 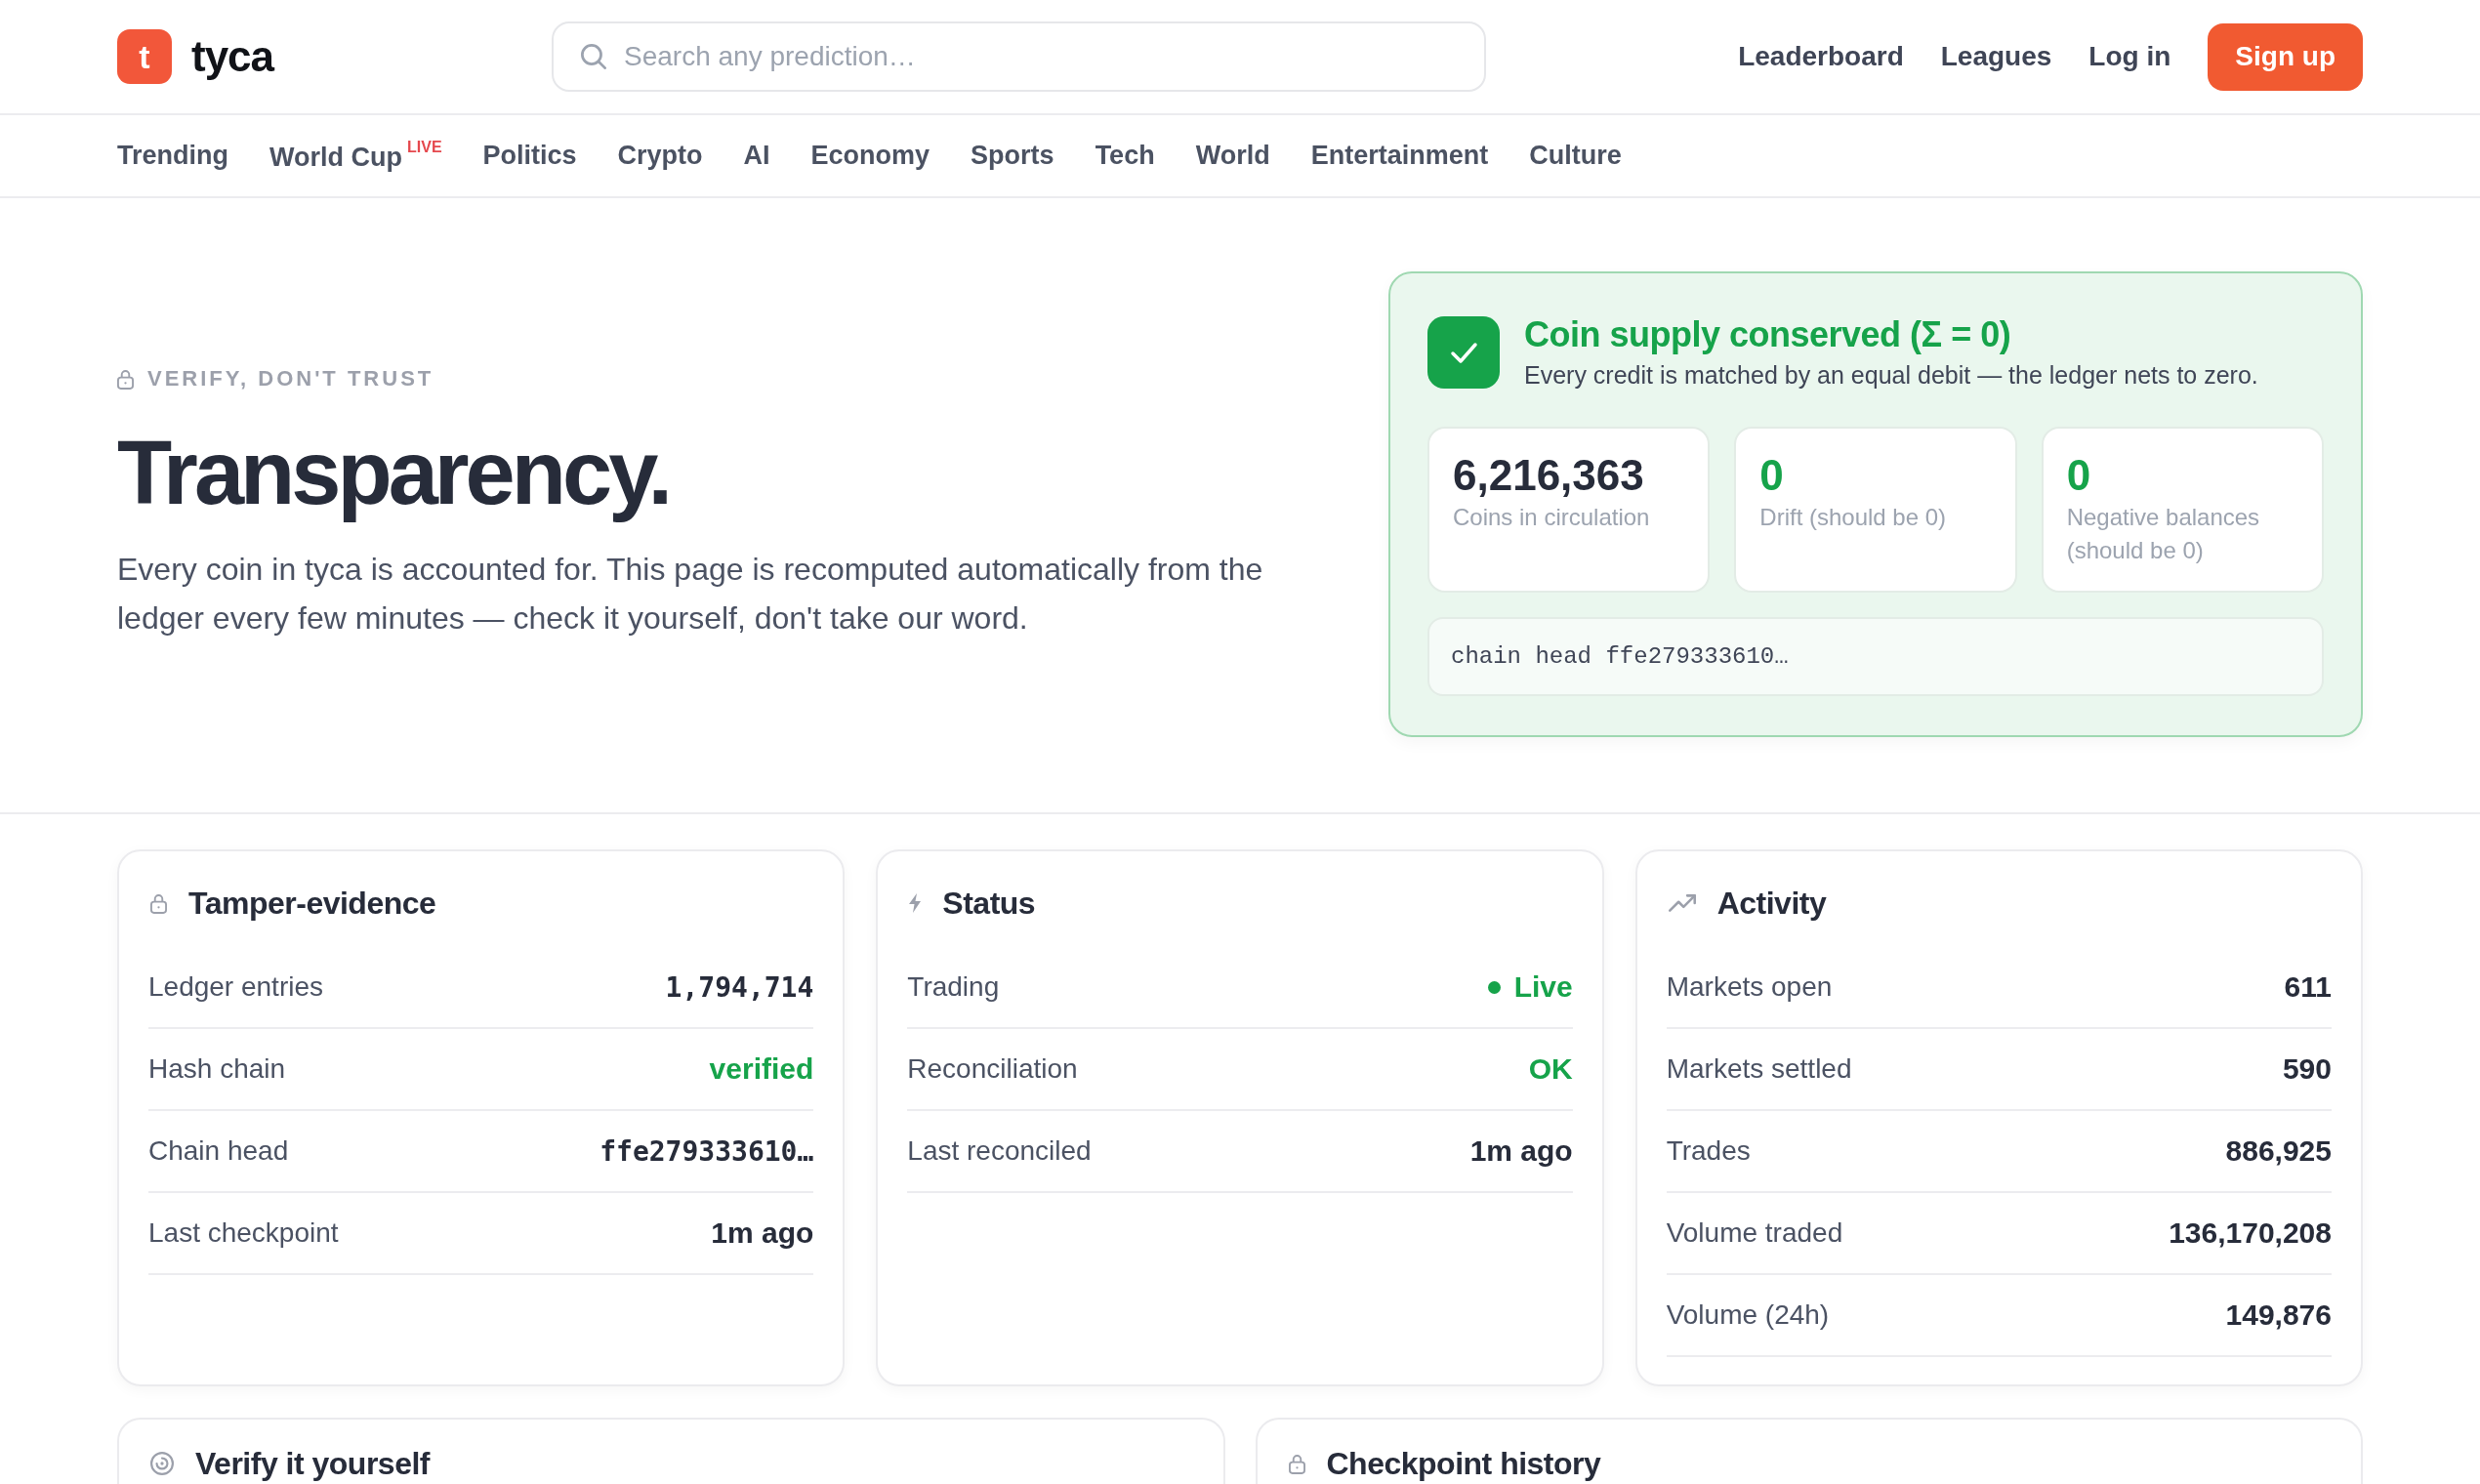 What do you see at coordinates (218, 1151) in the screenshot?
I see `metric-label: Chain head` at bounding box center [218, 1151].